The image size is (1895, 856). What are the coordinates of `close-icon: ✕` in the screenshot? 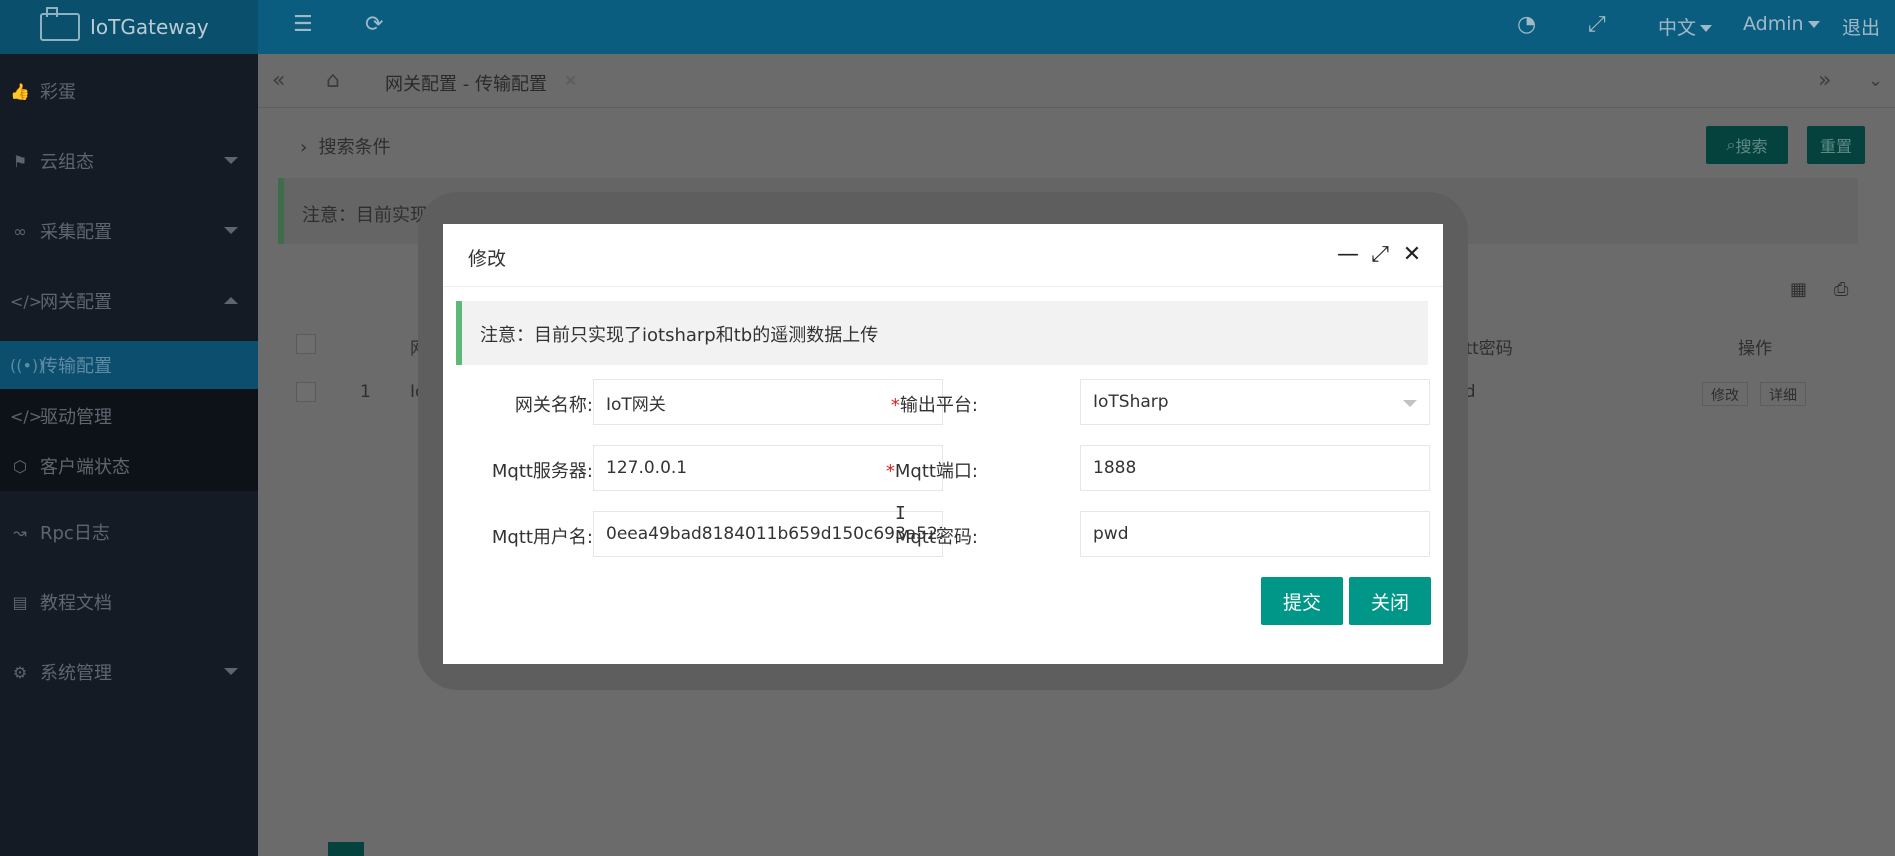 It's located at (1412, 255).